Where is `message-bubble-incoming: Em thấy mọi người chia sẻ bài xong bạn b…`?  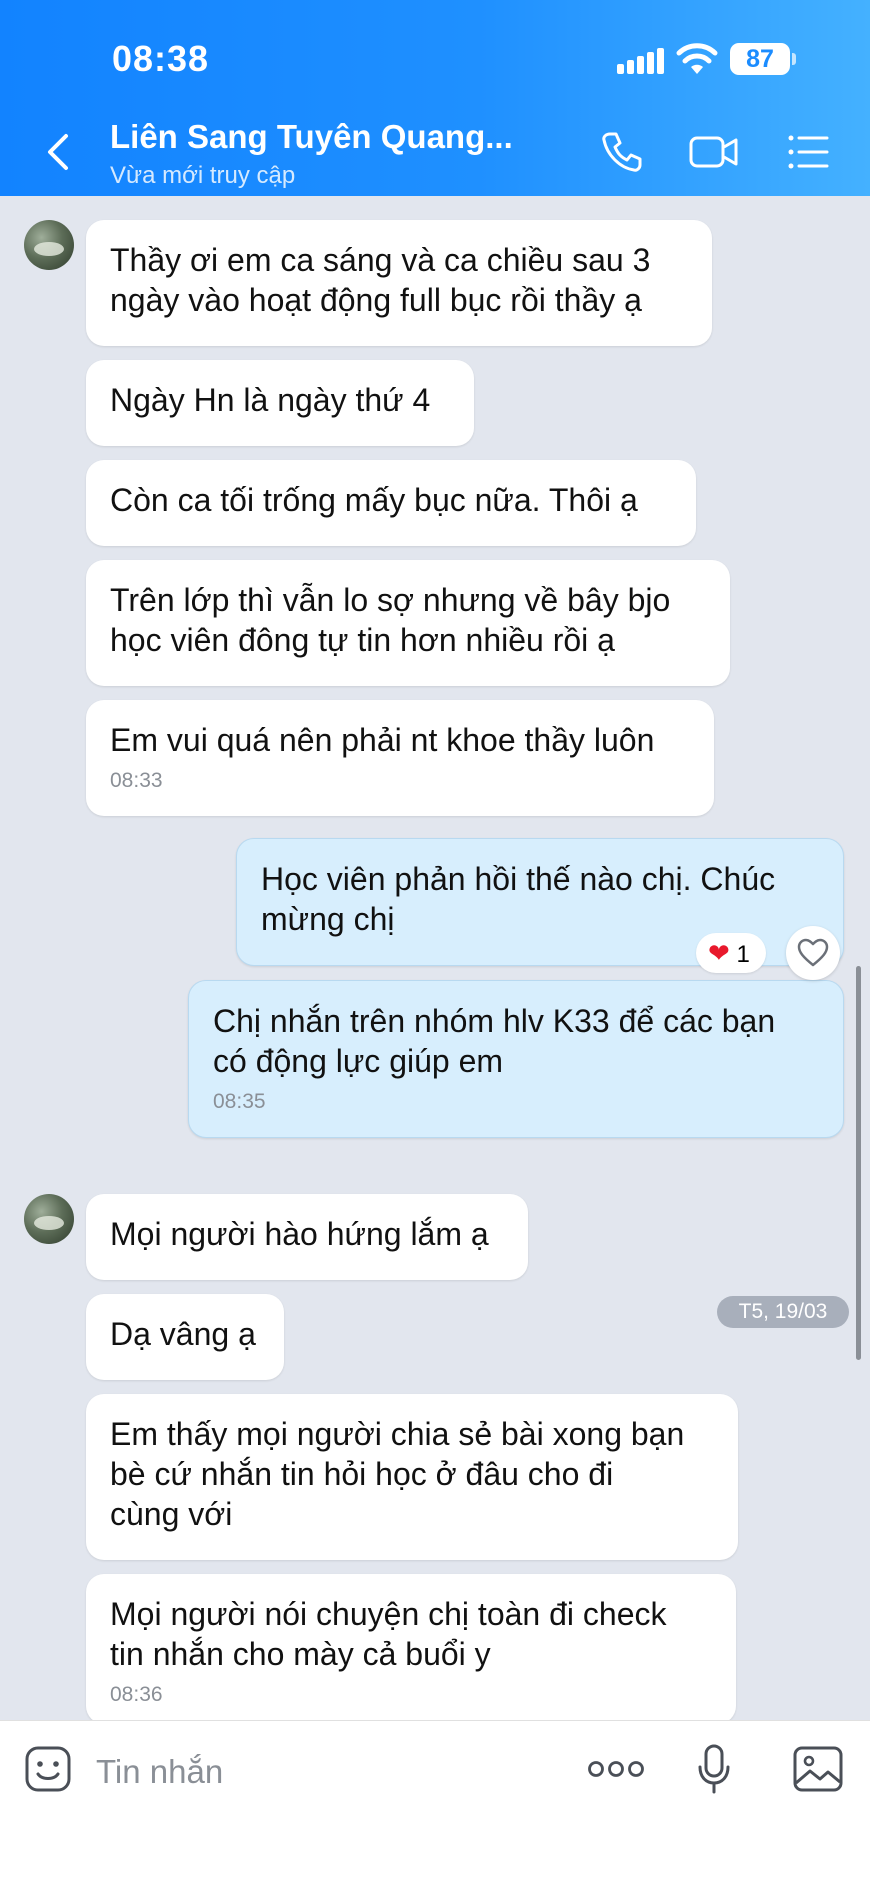
message-bubble-incoming: Em thấy mọi người chia sẻ bài xong bạn b… is located at coordinates (412, 1477).